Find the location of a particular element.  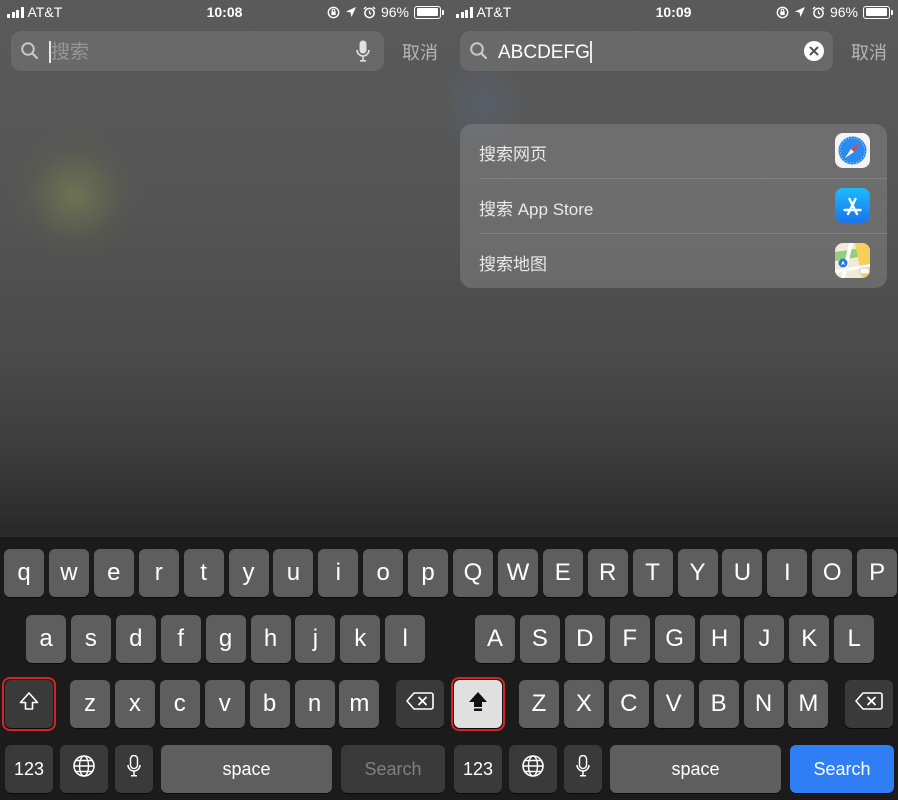

key-h: h is located at coordinates (270, 639).